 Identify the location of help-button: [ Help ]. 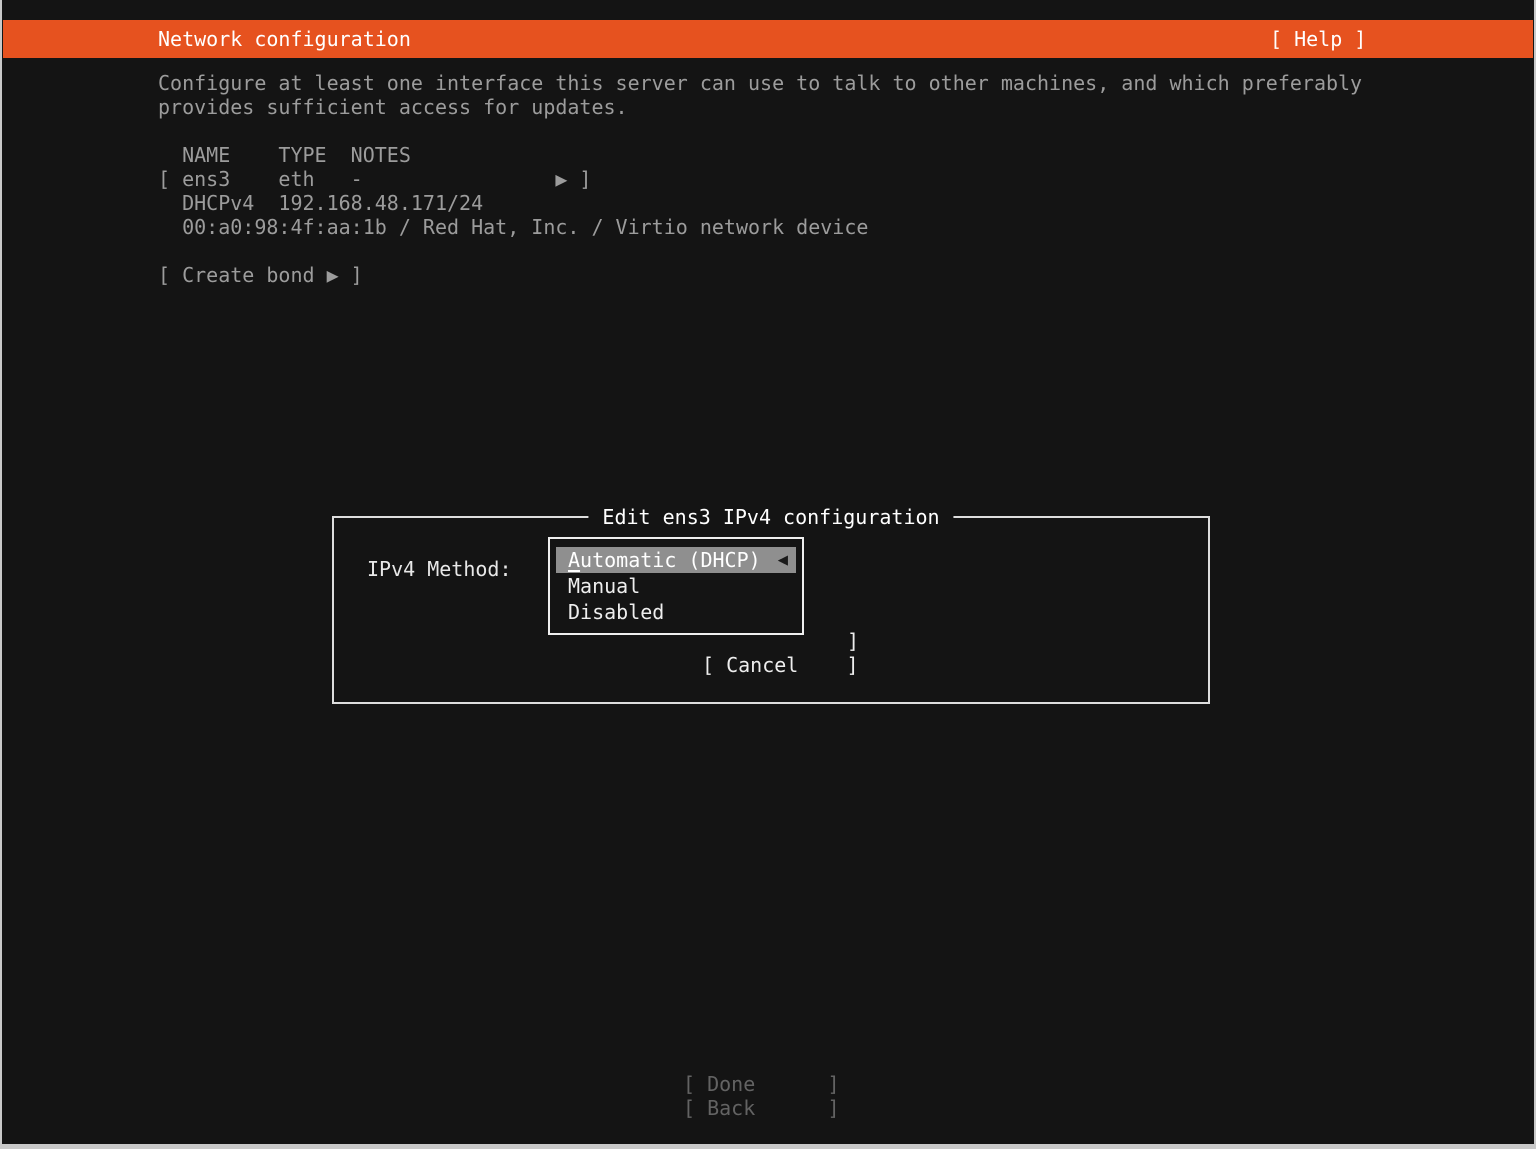
(1318, 39).